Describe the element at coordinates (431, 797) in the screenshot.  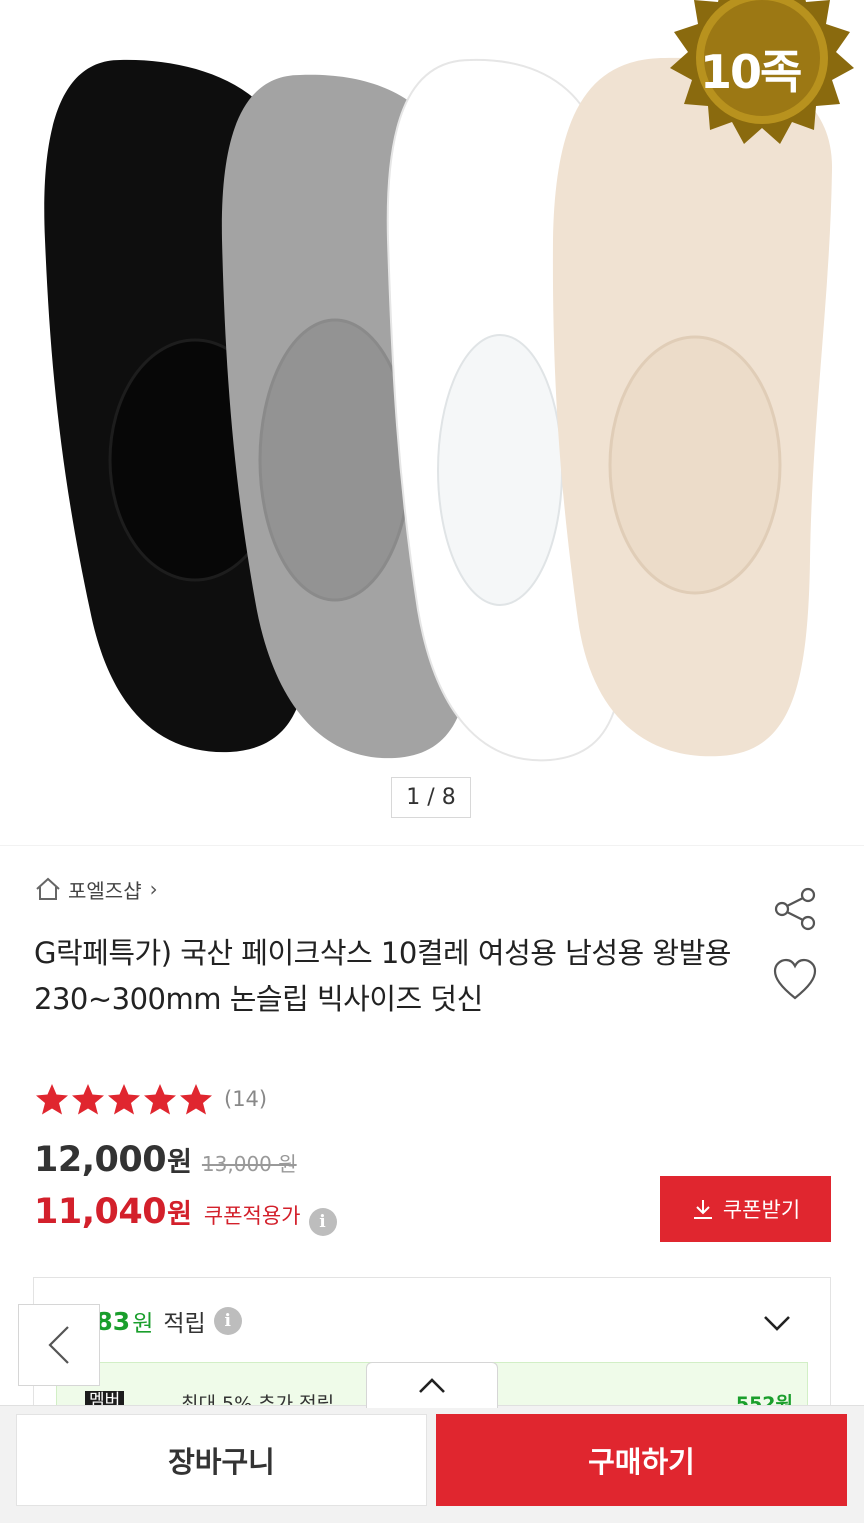
I see `image-pager: 1 / 8` at that location.